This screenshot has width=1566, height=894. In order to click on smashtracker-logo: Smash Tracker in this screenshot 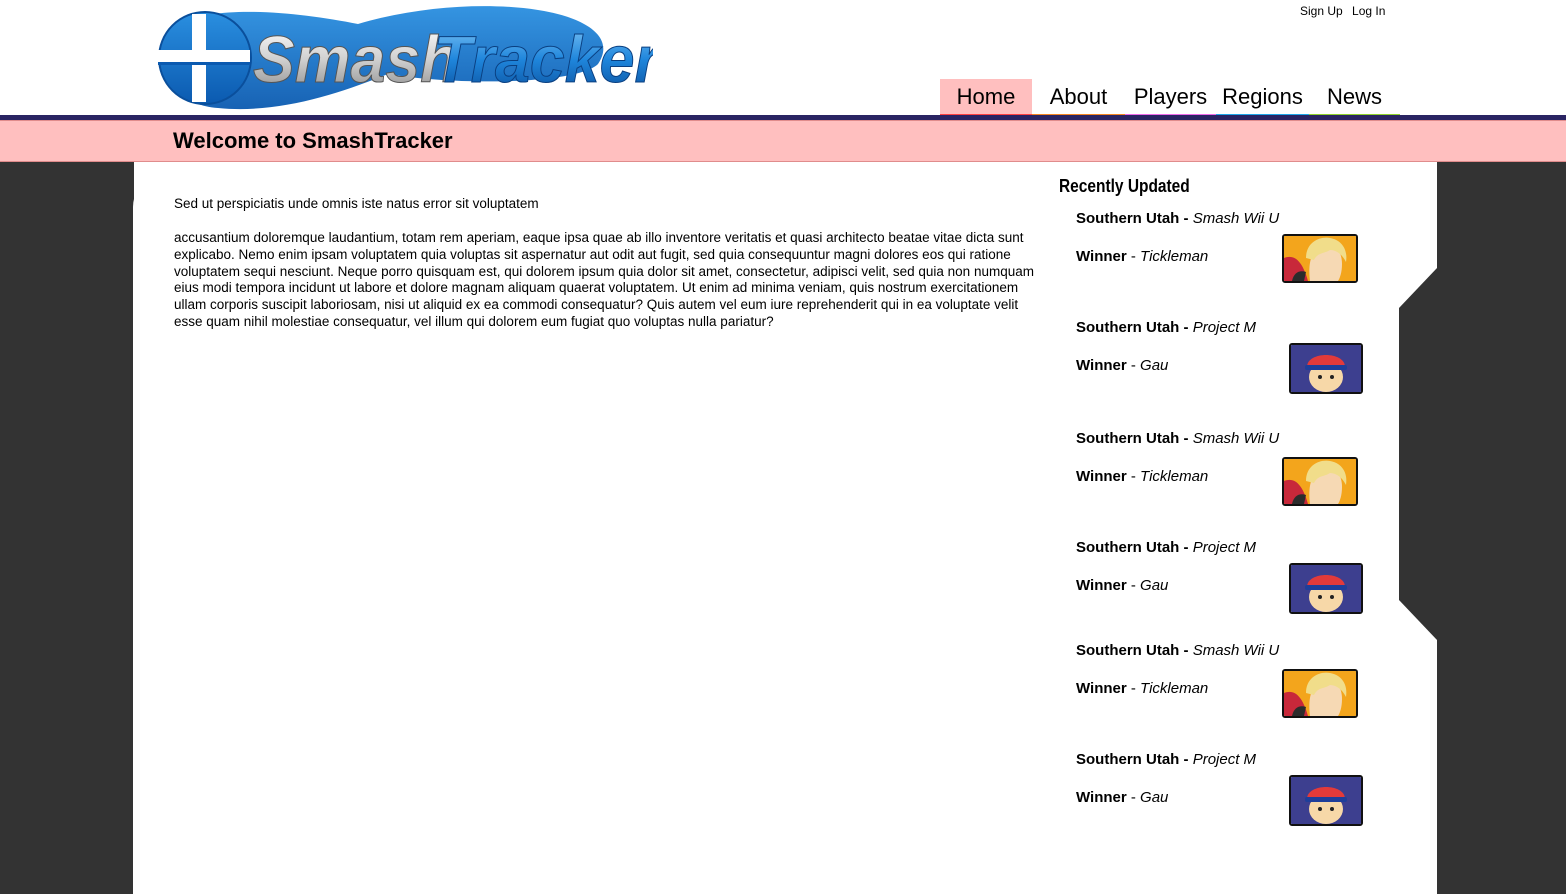, I will do `click(405, 58)`.